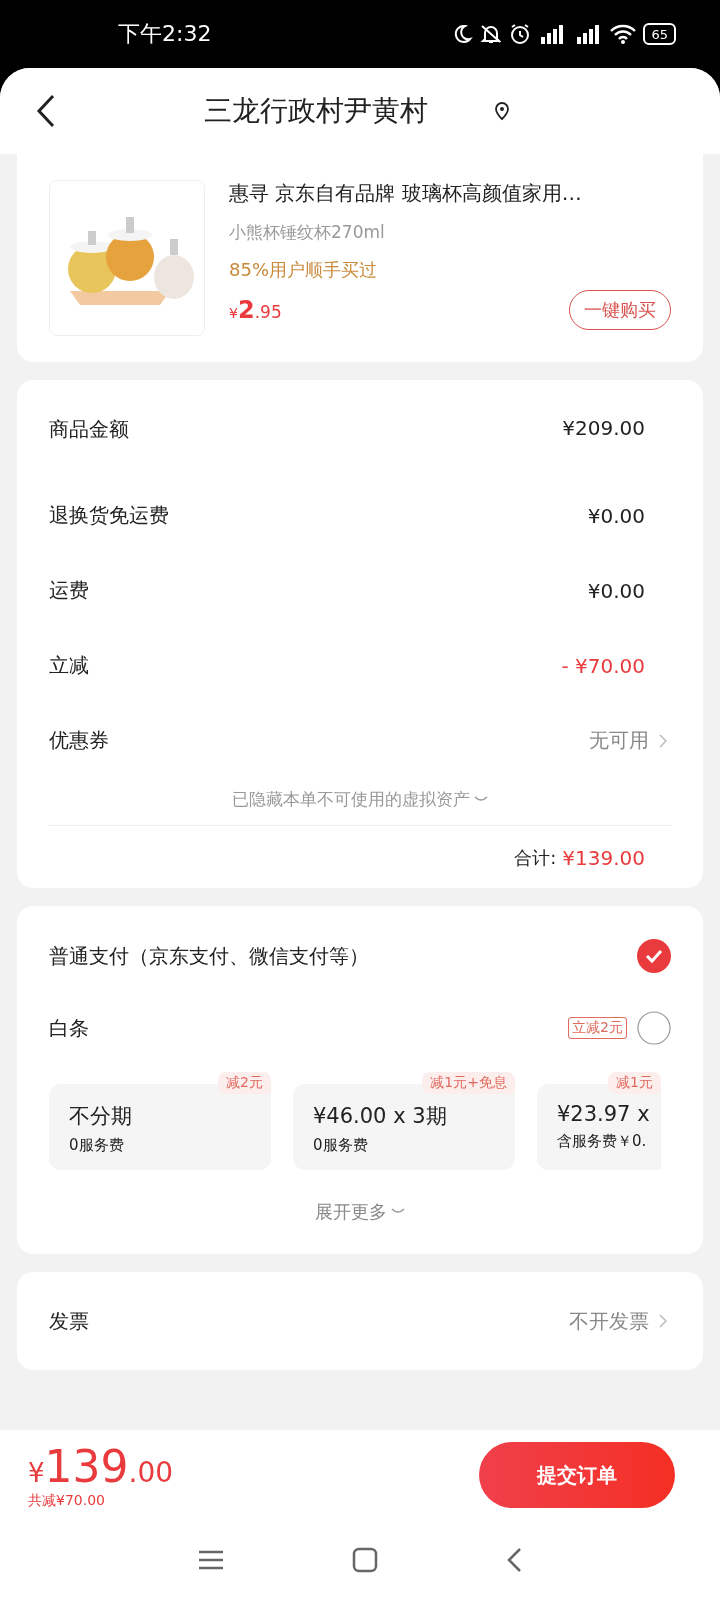  I want to click on summary-label: 优惠券, so click(79, 740).